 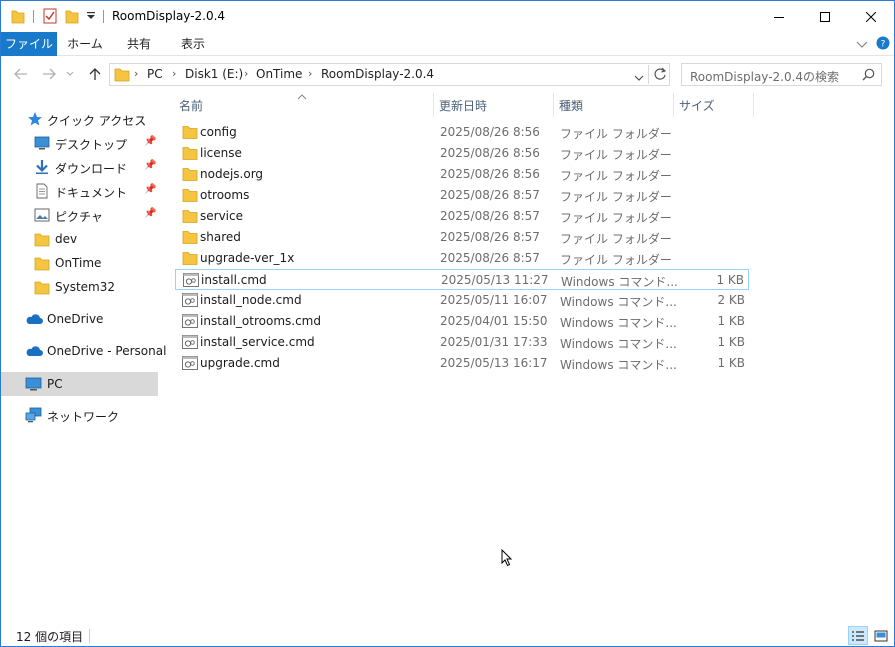 What do you see at coordinates (881, 635) in the screenshot?
I see `large-icons-view-button` at bounding box center [881, 635].